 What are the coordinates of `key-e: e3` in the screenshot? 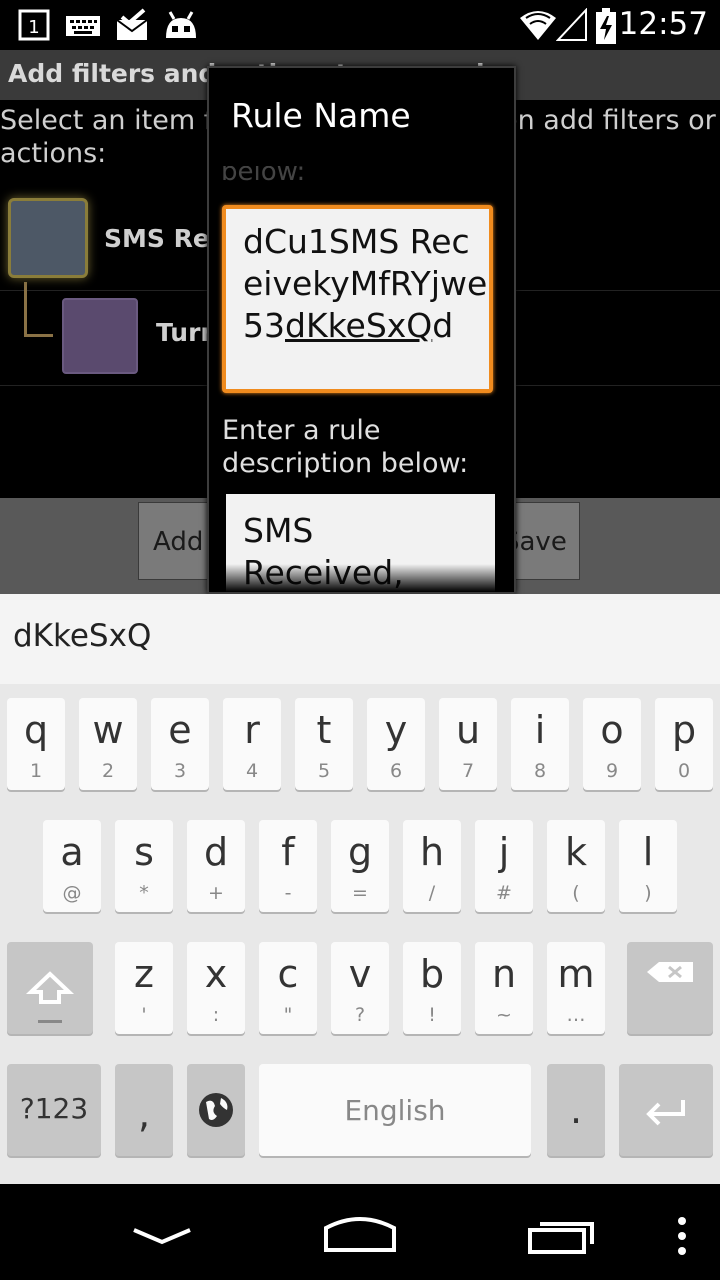 It's located at (180, 744).